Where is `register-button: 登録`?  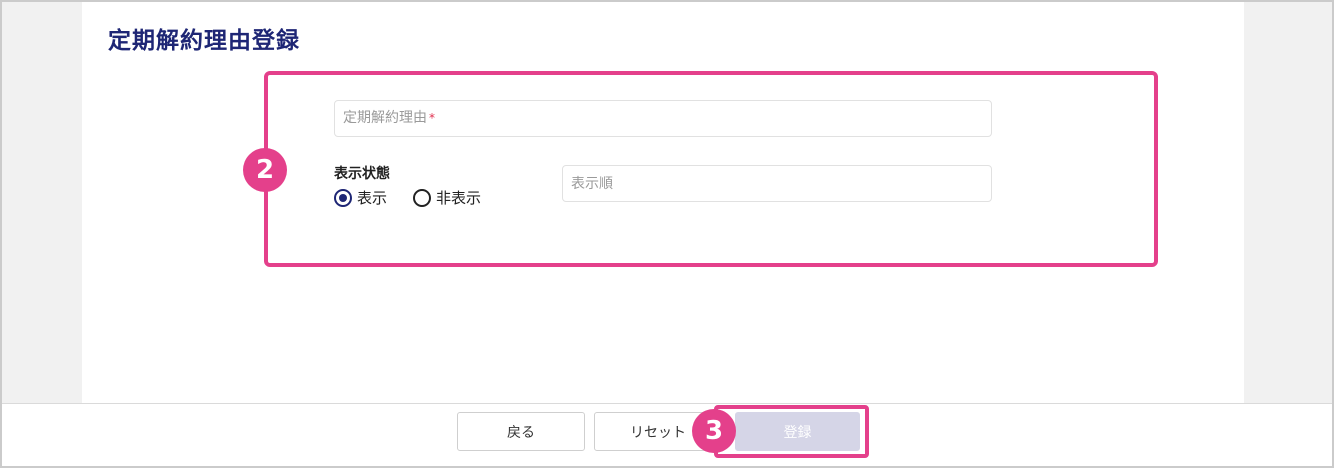 register-button: 登録 is located at coordinates (797, 431).